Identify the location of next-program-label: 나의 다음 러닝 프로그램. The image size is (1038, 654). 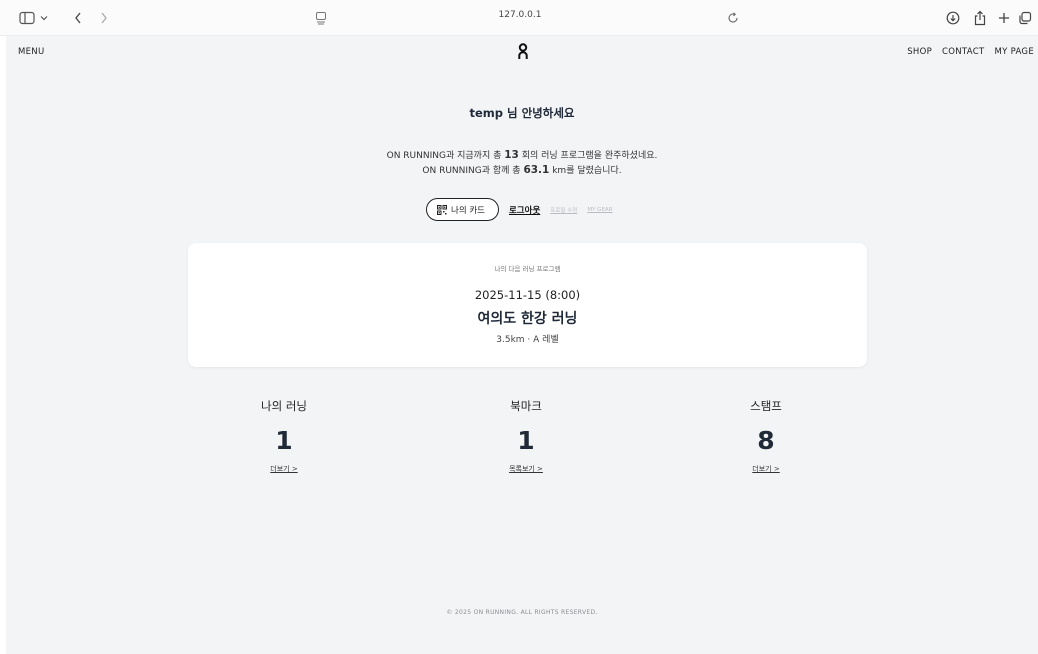
(527, 269).